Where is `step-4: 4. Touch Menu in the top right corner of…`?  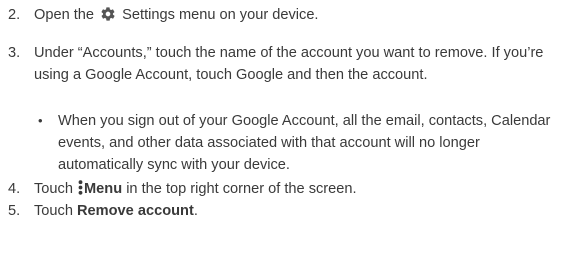 step-4: 4. Touch Menu in the top right corner of… is located at coordinates (283, 189).